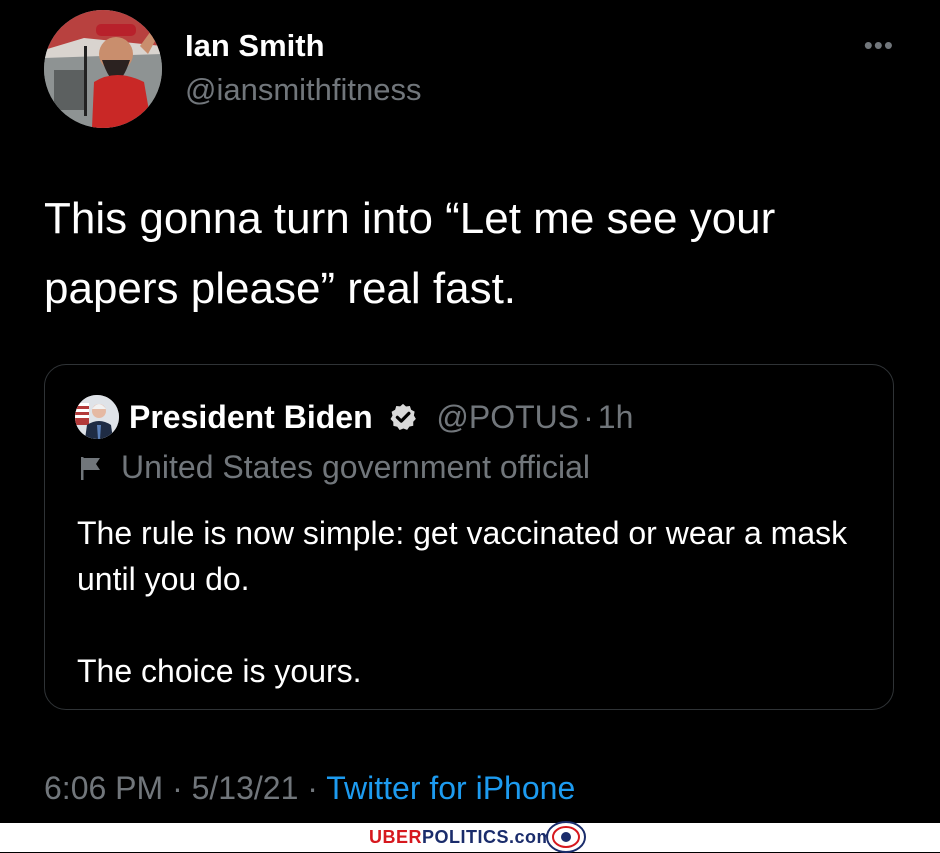 This screenshot has width=940, height=853. I want to click on quote-author-line: President Biden @POTUS · 1h, so click(381, 417).